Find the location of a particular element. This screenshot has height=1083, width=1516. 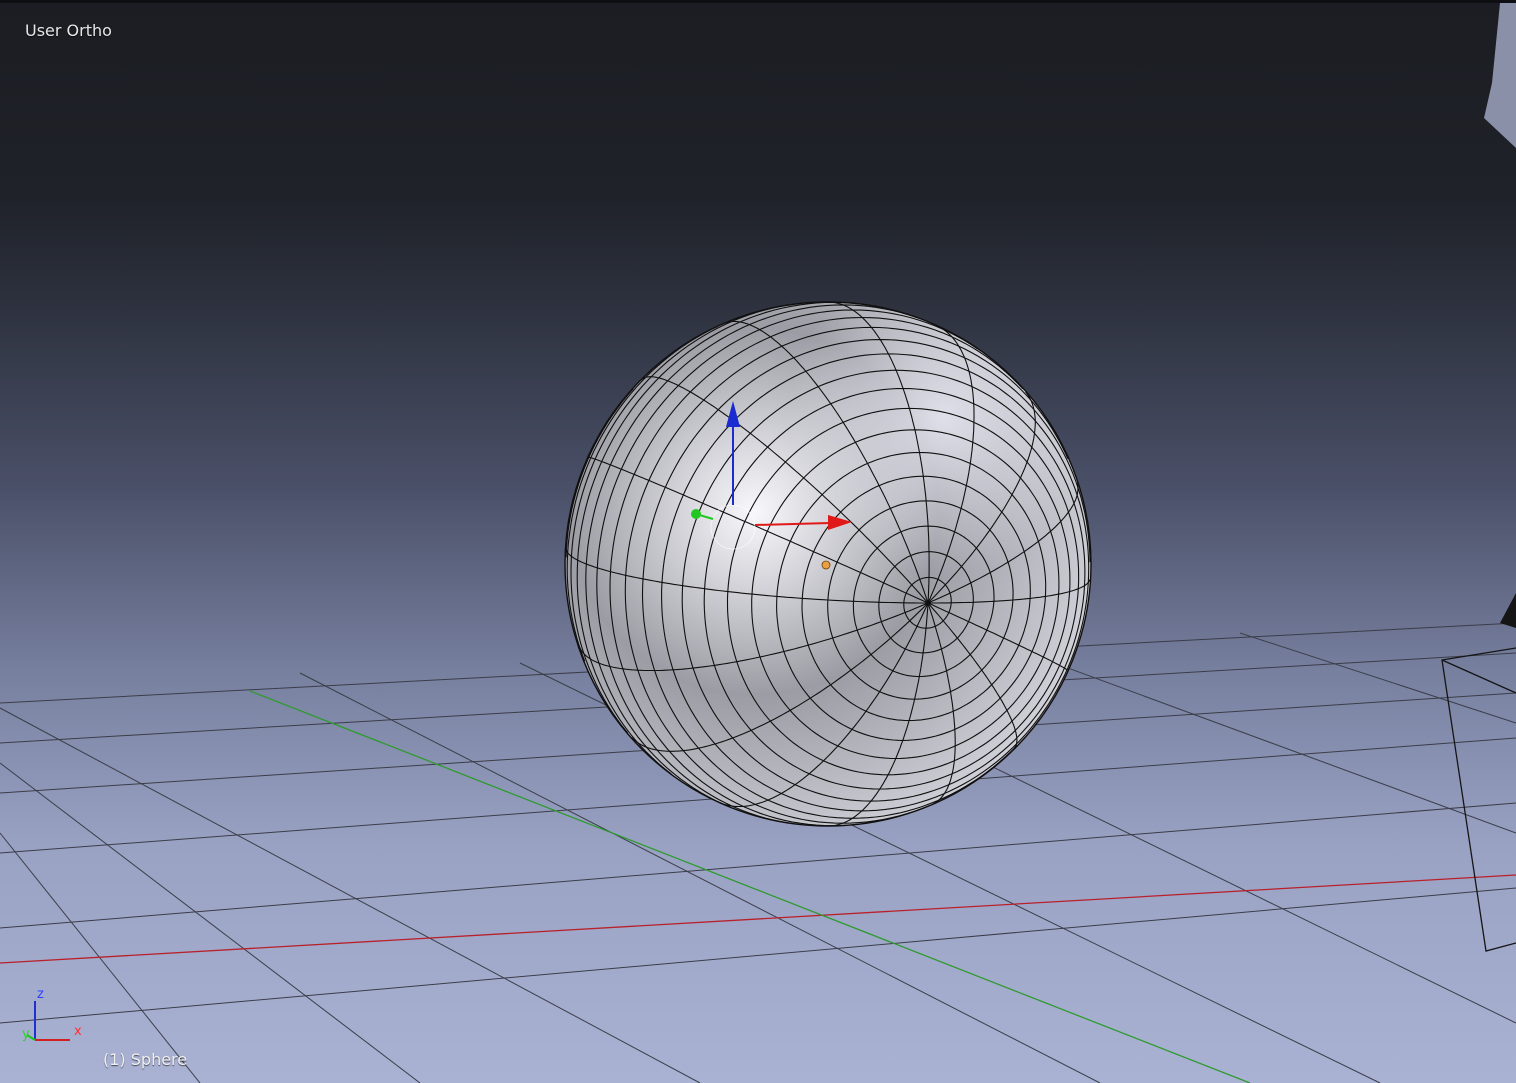

view-mode-label: User Ortho is located at coordinates (68, 30).